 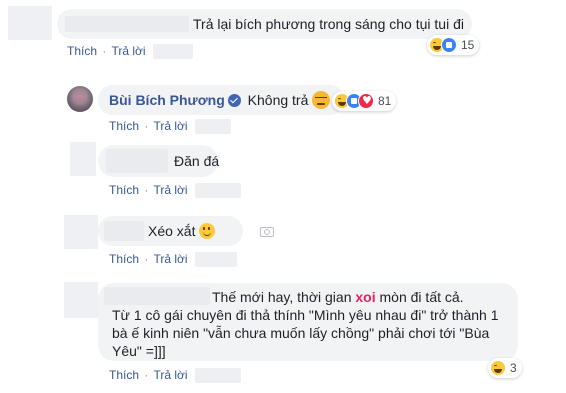 What do you see at coordinates (365, 297) in the screenshot?
I see `highlight-text: xoi` at bounding box center [365, 297].